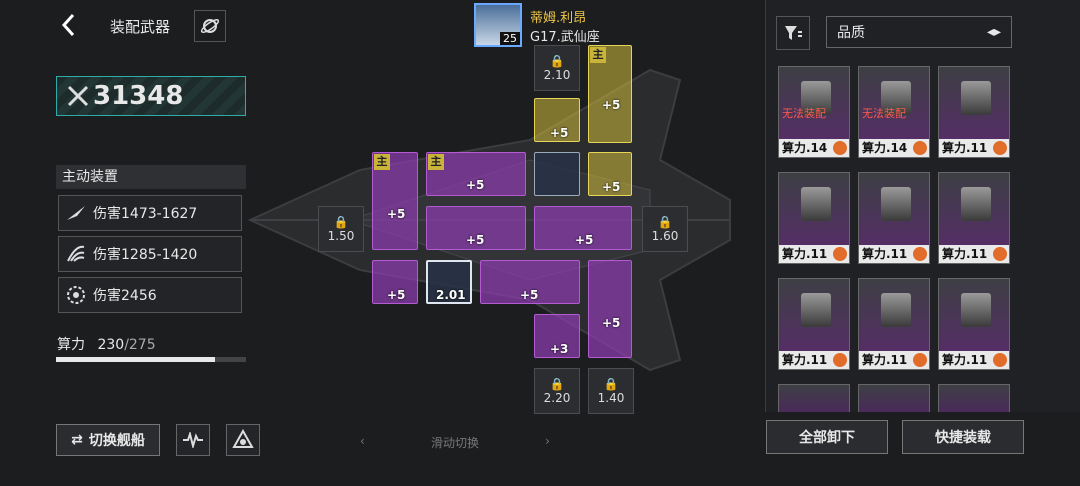  I want to click on planet-button, so click(210, 26).